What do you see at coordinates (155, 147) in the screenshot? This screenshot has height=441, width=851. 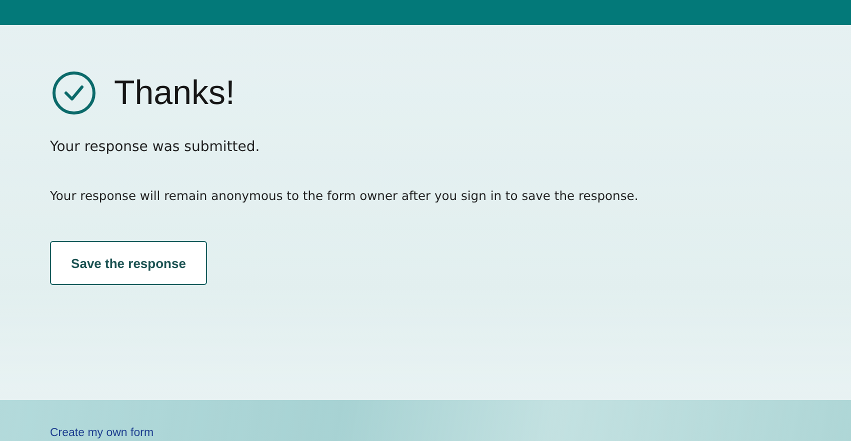 I see `confirmation-message: Your response was submitted.` at bounding box center [155, 147].